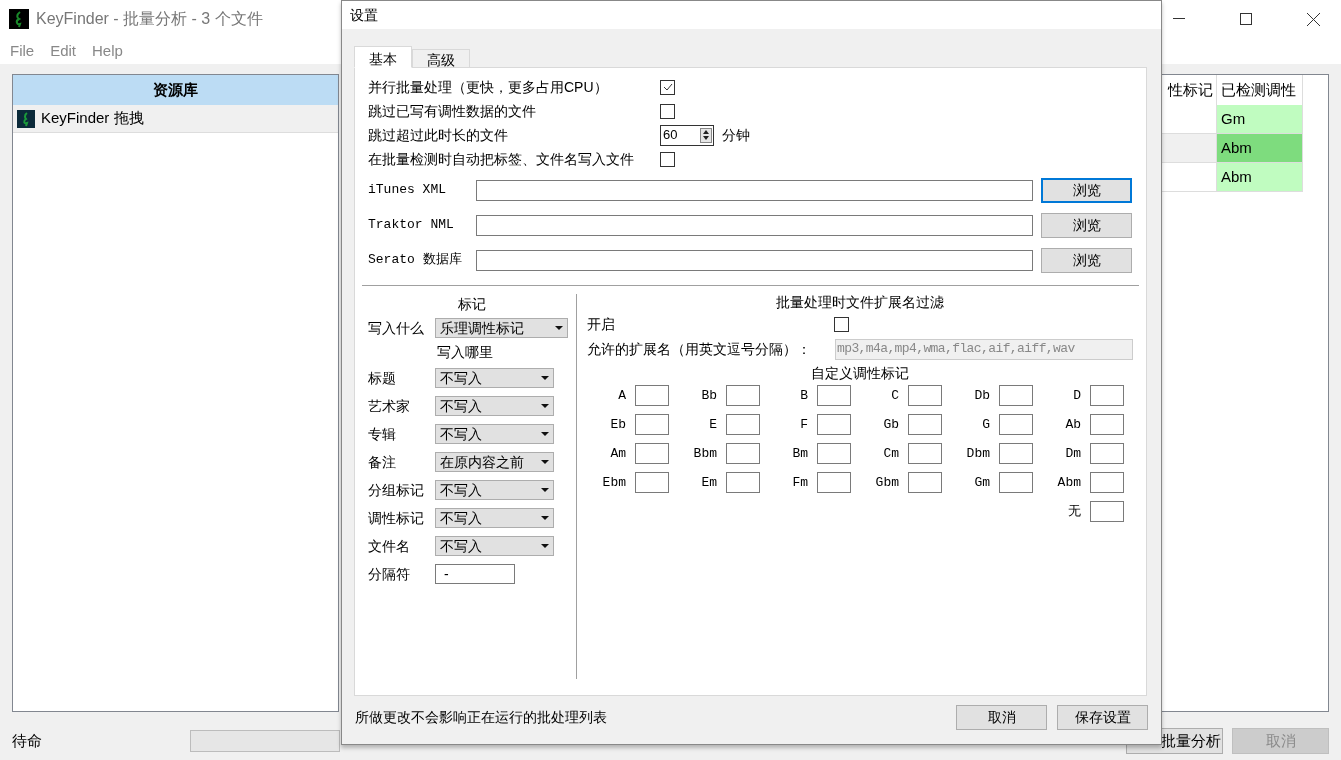 The image size is (1341, 760). I want to click on option-label: 在批量检测时自动把标签、文件名写入文件, so click(501, 159).